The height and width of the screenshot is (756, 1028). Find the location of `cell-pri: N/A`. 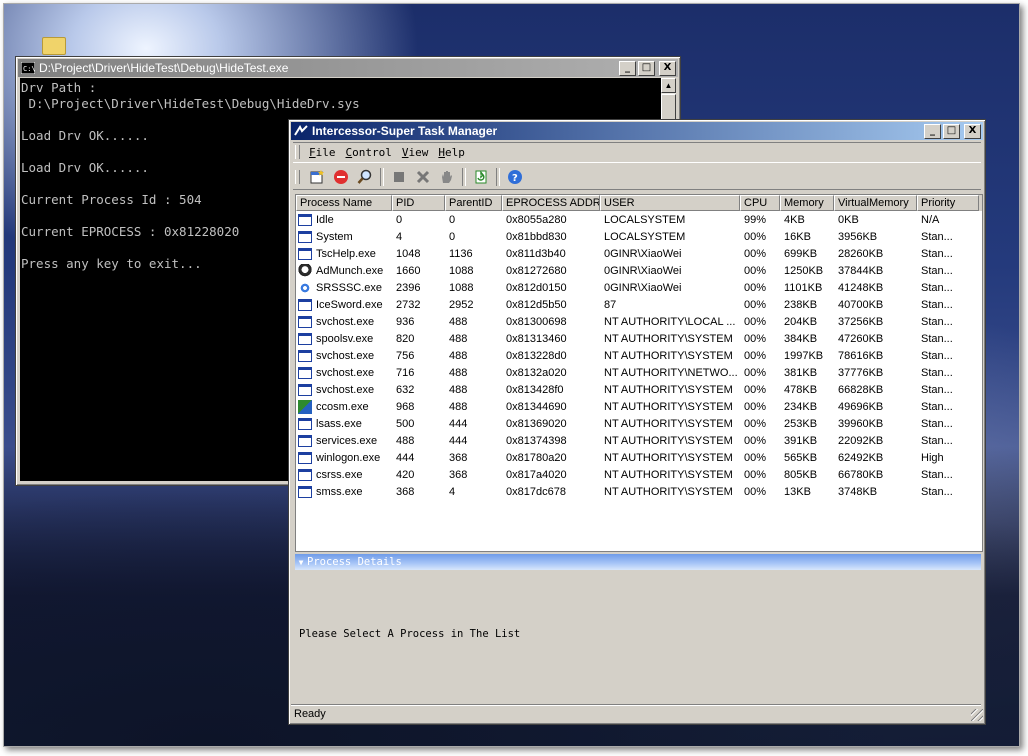

cell-pri: N/A is located at coordinates (930, 219).